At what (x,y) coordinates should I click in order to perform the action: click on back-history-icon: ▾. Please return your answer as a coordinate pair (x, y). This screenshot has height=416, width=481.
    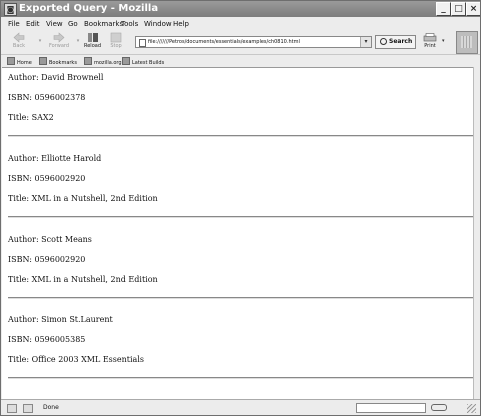
    Looking at the image, I should click on (40, 41).